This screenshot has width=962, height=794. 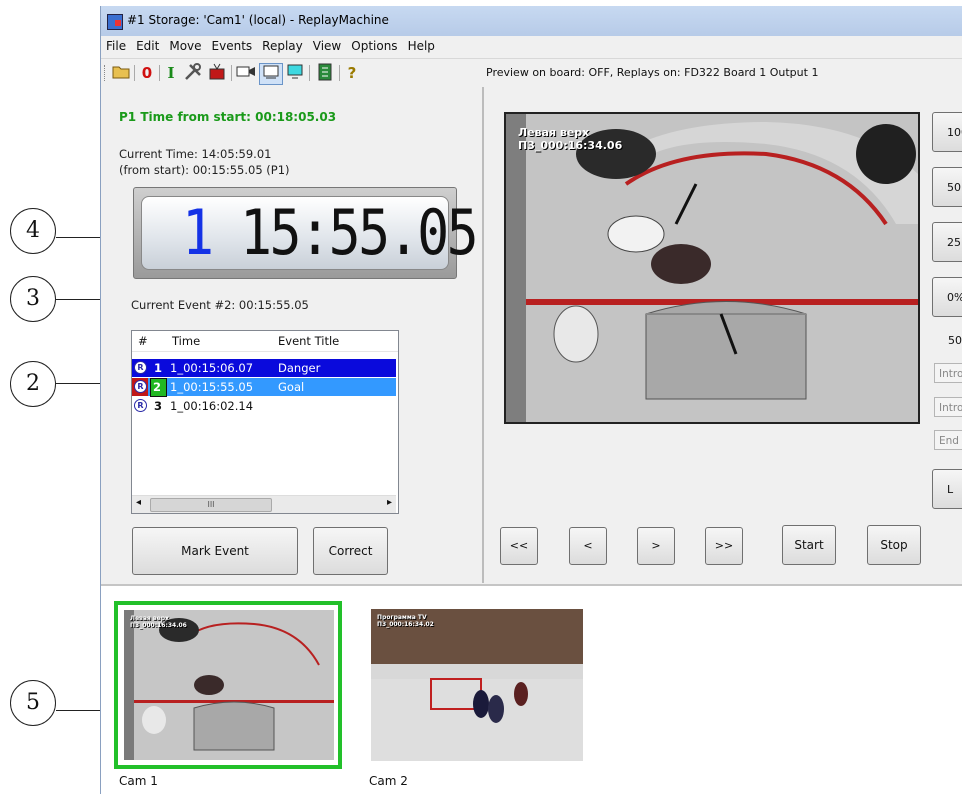 I want to click on lcd-screen: 1 15:55.05, so click(x=310, y=233).